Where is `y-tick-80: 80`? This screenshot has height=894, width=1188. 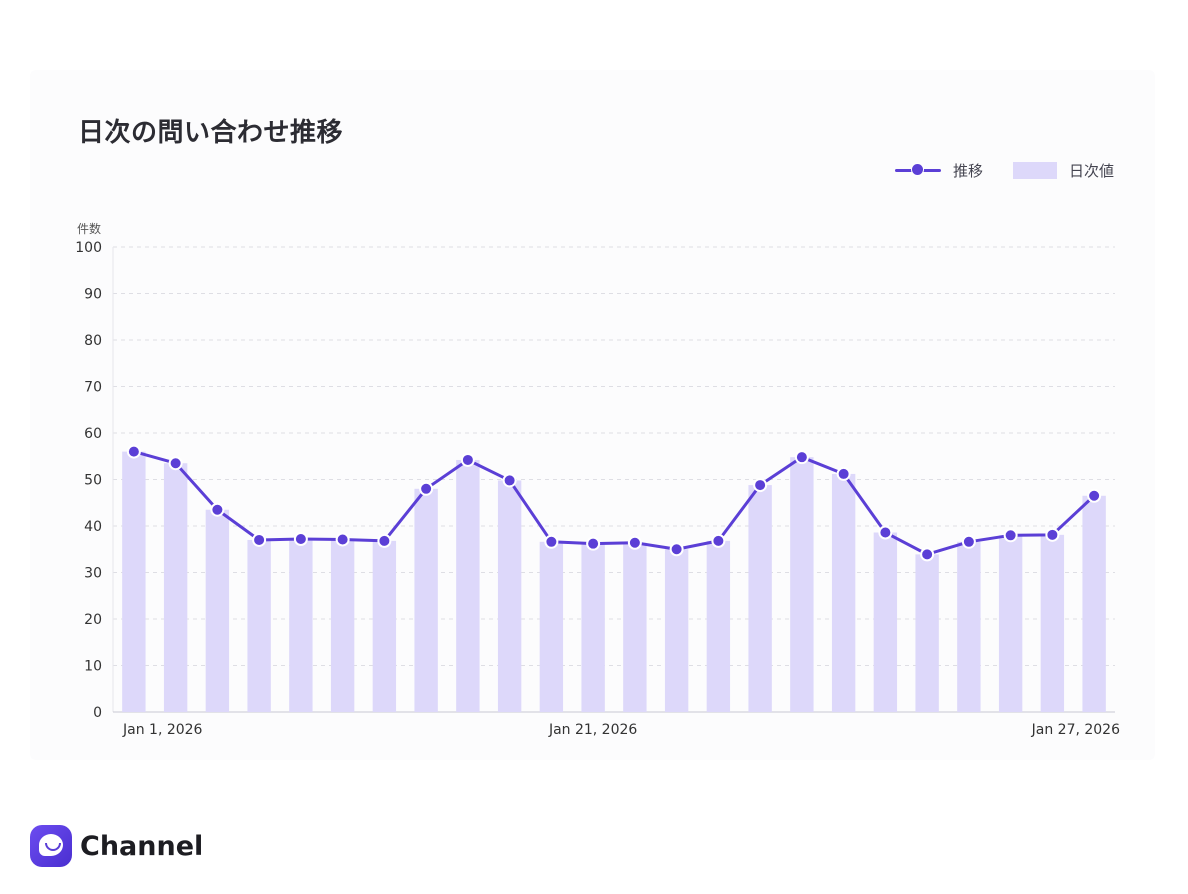
y-tick-80: 80 is located at coordinates (93, 341).